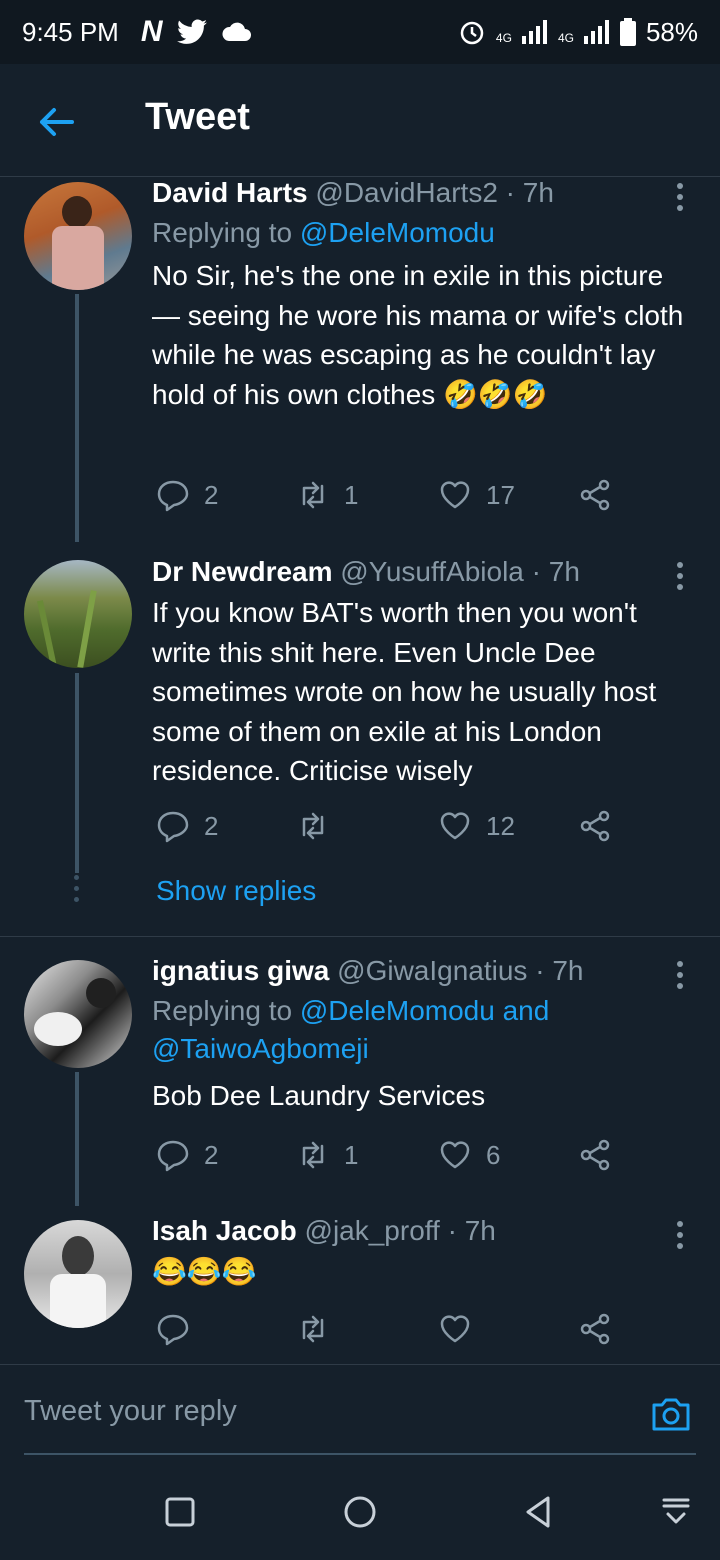 This screenshot has width=720, height=1560. I want to click on author-name: Isah Jacob, so click(224, 1230).